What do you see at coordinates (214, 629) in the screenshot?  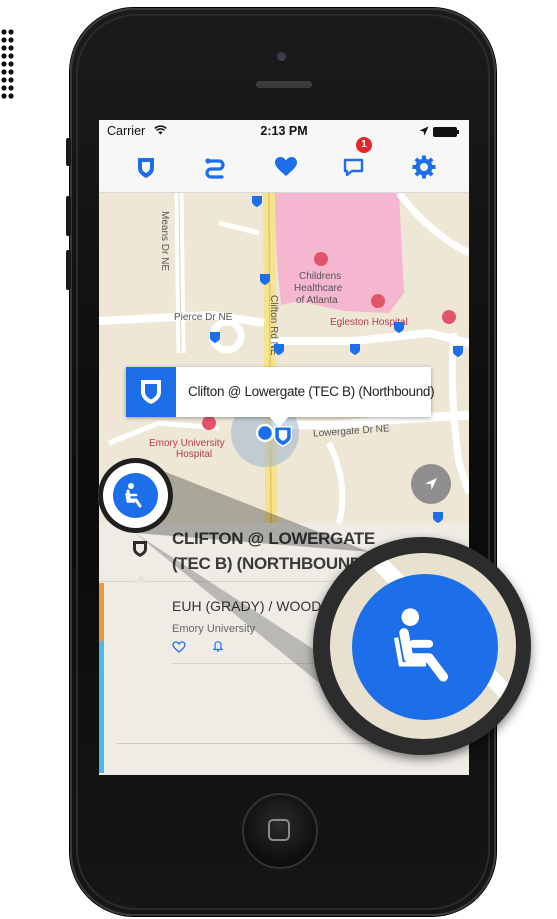 I see `route-subtitle: Emory University` at bounding box center [214, 629].